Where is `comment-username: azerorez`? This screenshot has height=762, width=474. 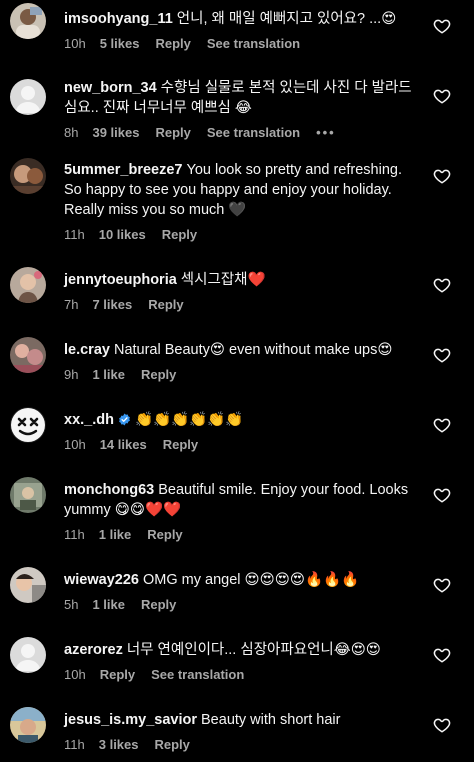
comment-username: azerorez is located at coordinates (93, 650).